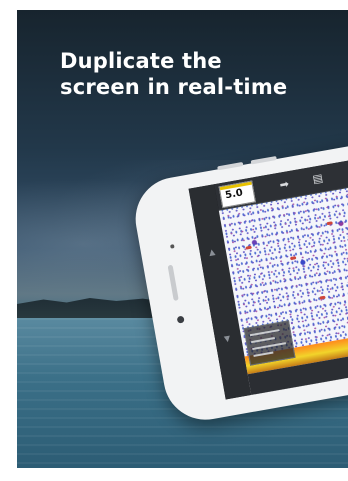 This screenshot has height=481, width=348. Describe the element at coordinates (317, 179) in the screenshot. I see `menu-icon: ▤` at that location.